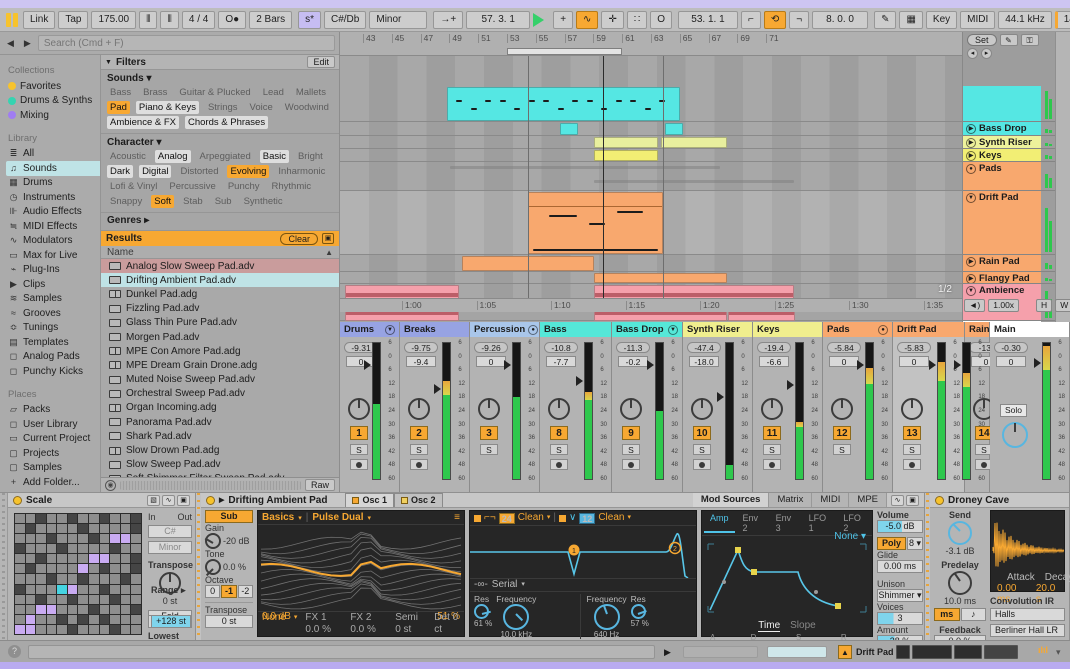  Describe the element at coordinates (118, 107) in the screenshot. I see `filter-tag-pad: Pad` at that location.